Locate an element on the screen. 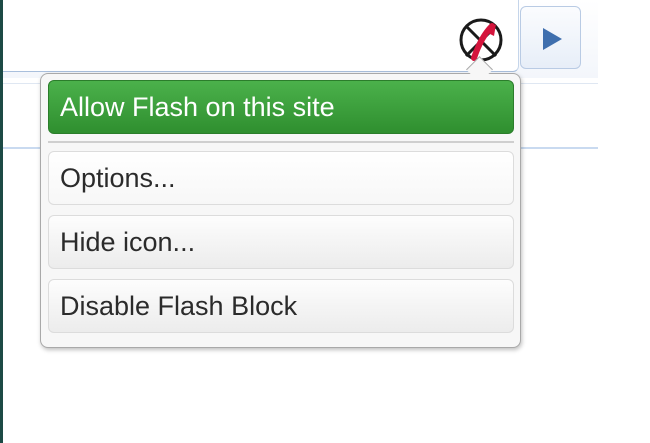 The width and height of the screenshot is (650, 443). disable-flash-block-button: Disable Flash Block is located at coordinates (281, 306).